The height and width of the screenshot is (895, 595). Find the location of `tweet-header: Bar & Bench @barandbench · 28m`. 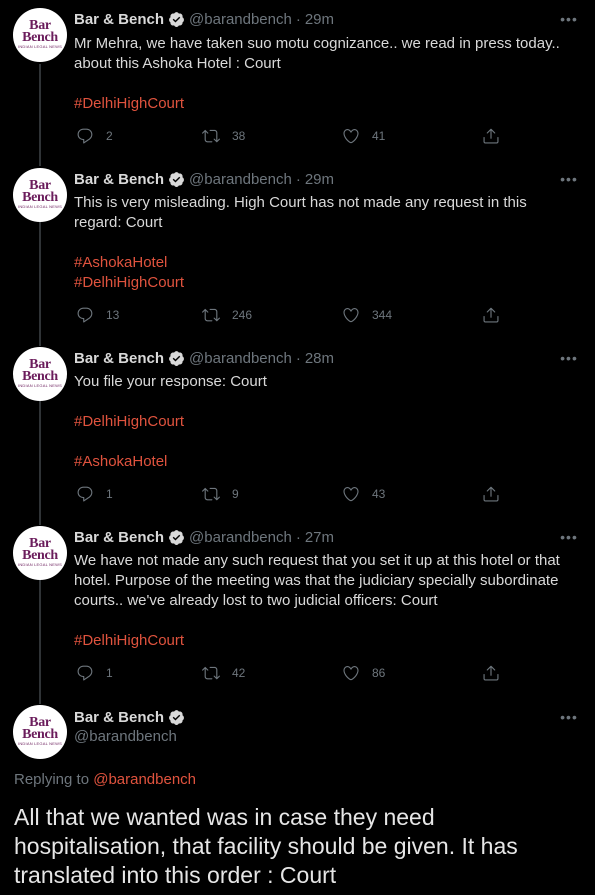

tweet-header: Bar & Bench @barandbench · 28m is located at coordinates (204, 358).